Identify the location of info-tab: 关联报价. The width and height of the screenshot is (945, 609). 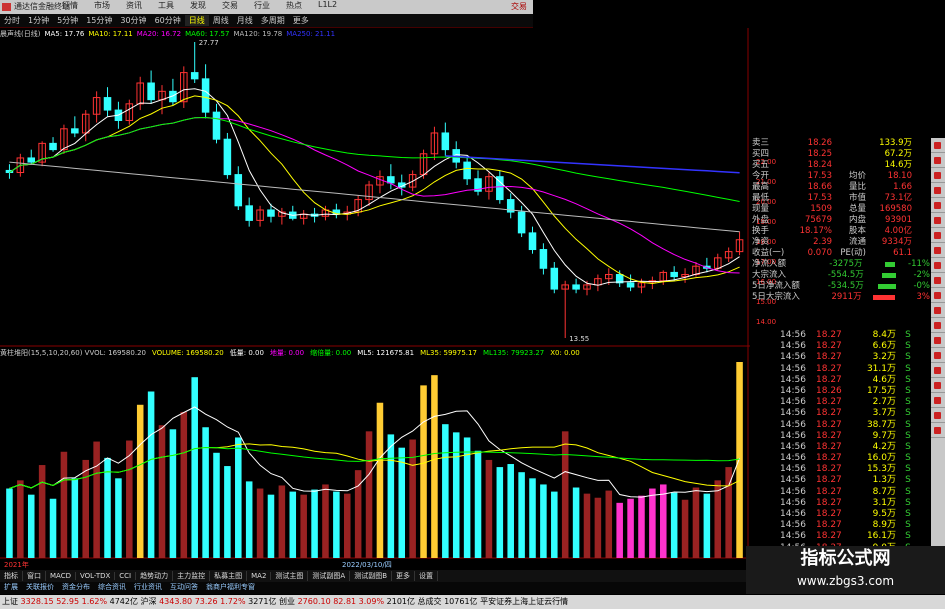
(40, 587).